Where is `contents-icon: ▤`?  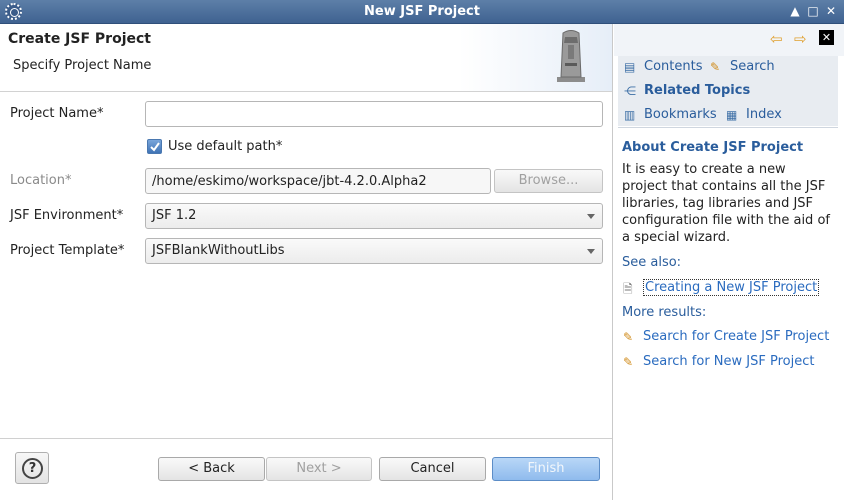
contents-icon: ▤ is located at coordinates (630, 67).